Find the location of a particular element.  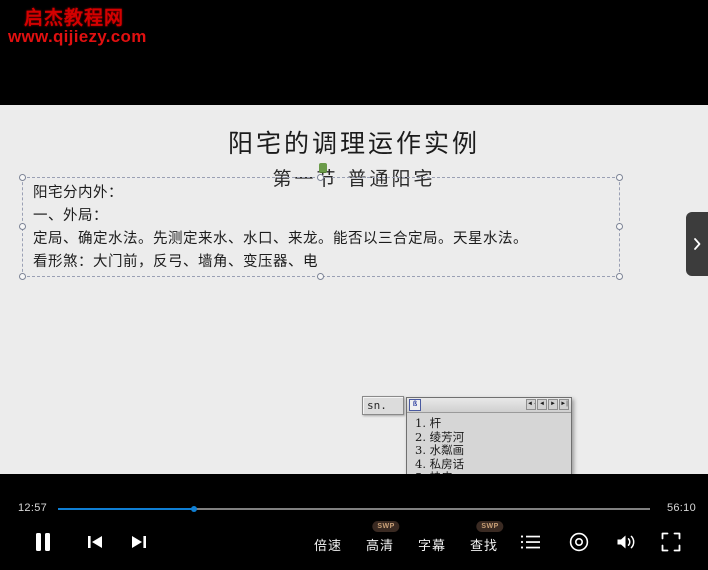

ime-nav-buttons: ◄◄ ◄ ► ►| is located at coordinates (547, 404).